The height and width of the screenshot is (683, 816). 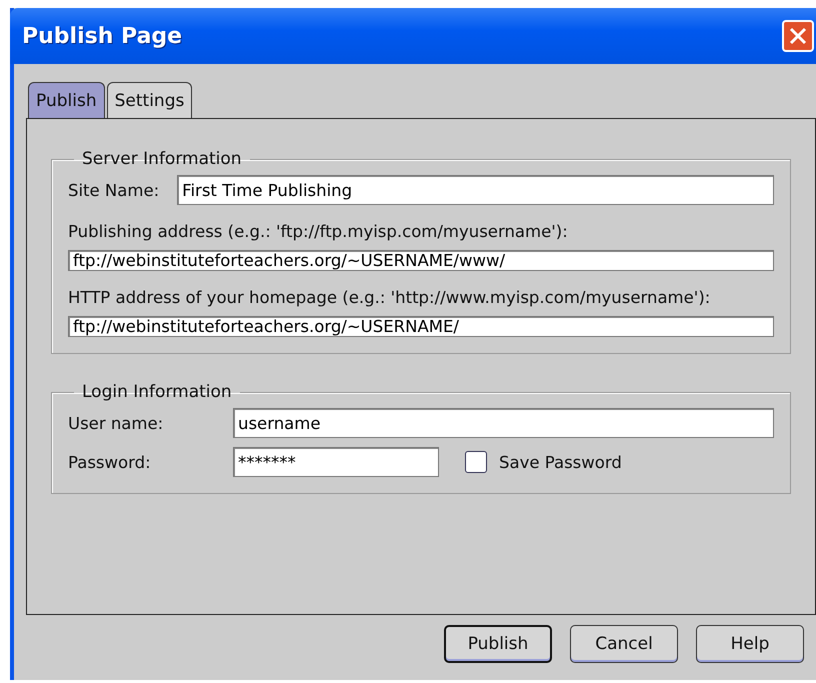 I want to click on tab: Publish, so click(x=66, y=100).